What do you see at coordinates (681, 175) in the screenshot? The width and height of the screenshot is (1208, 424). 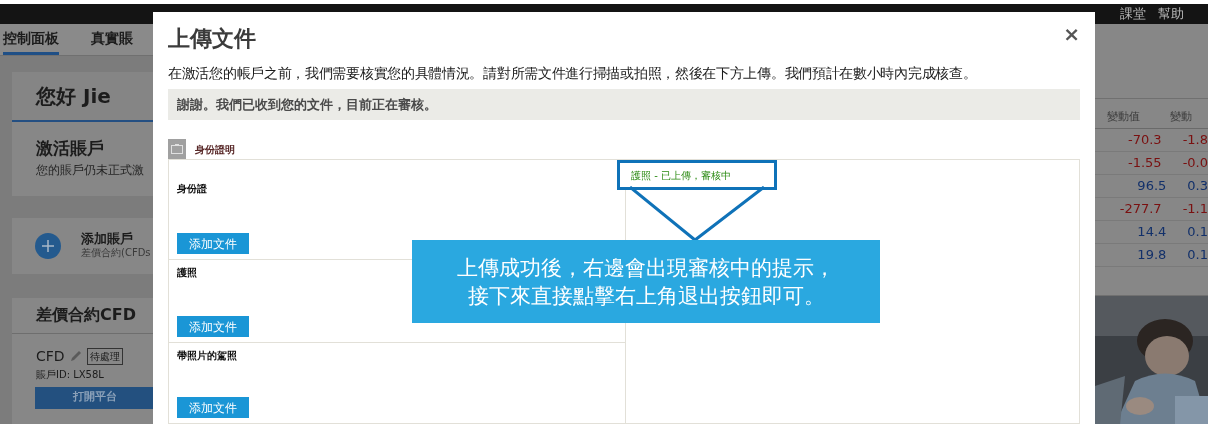 I see `upload-status: 護照 - 已上傳，審核中` at bounding box center [681, 175].